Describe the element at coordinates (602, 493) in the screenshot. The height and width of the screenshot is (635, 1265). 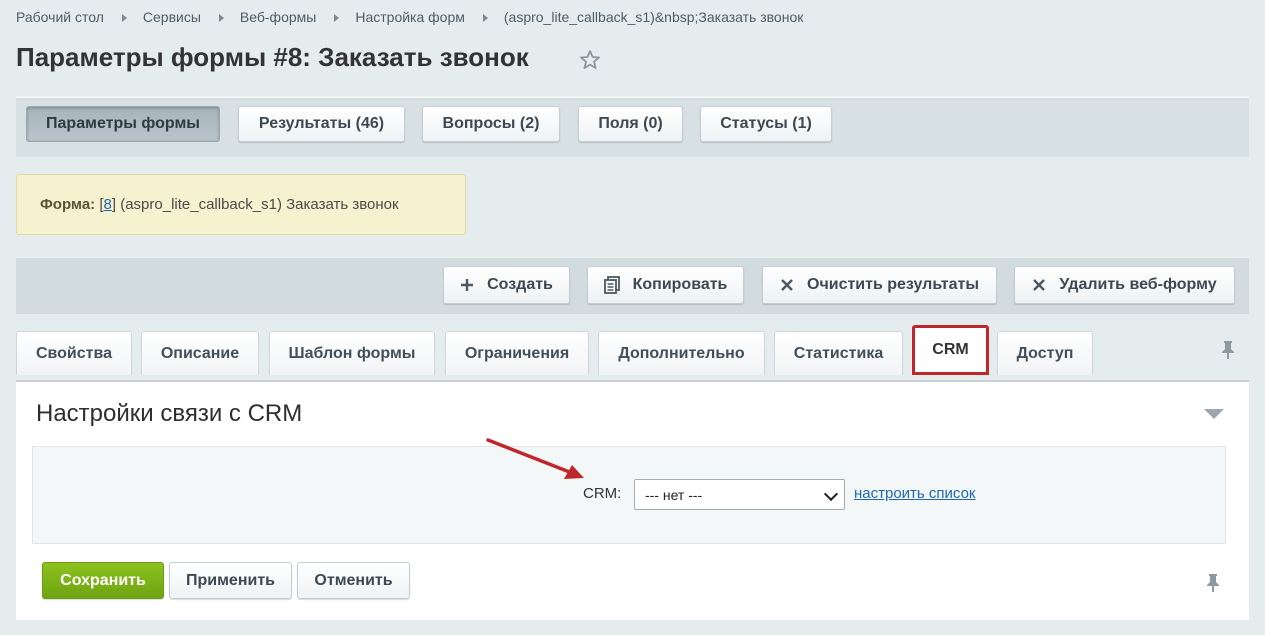
I see `crm-label: CRM:` at that location.